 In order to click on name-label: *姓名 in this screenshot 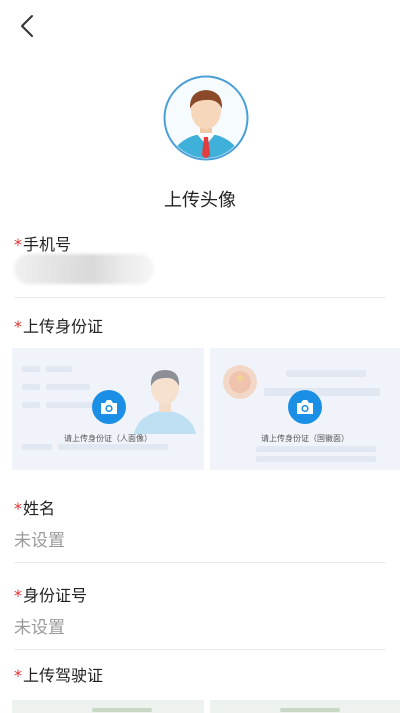, I will do `click(34, 507)`.